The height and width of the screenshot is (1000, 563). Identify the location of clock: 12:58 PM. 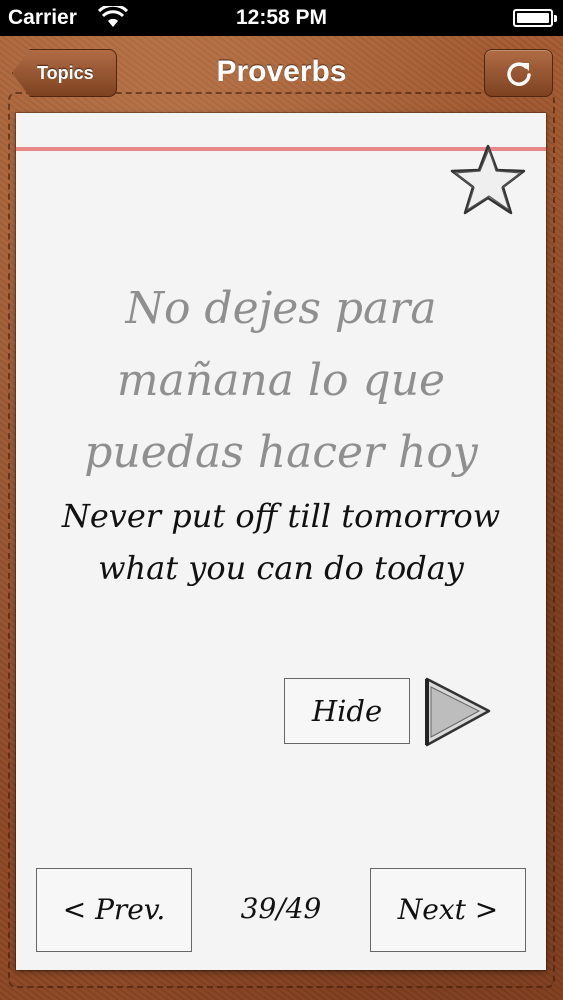
(281, 17).